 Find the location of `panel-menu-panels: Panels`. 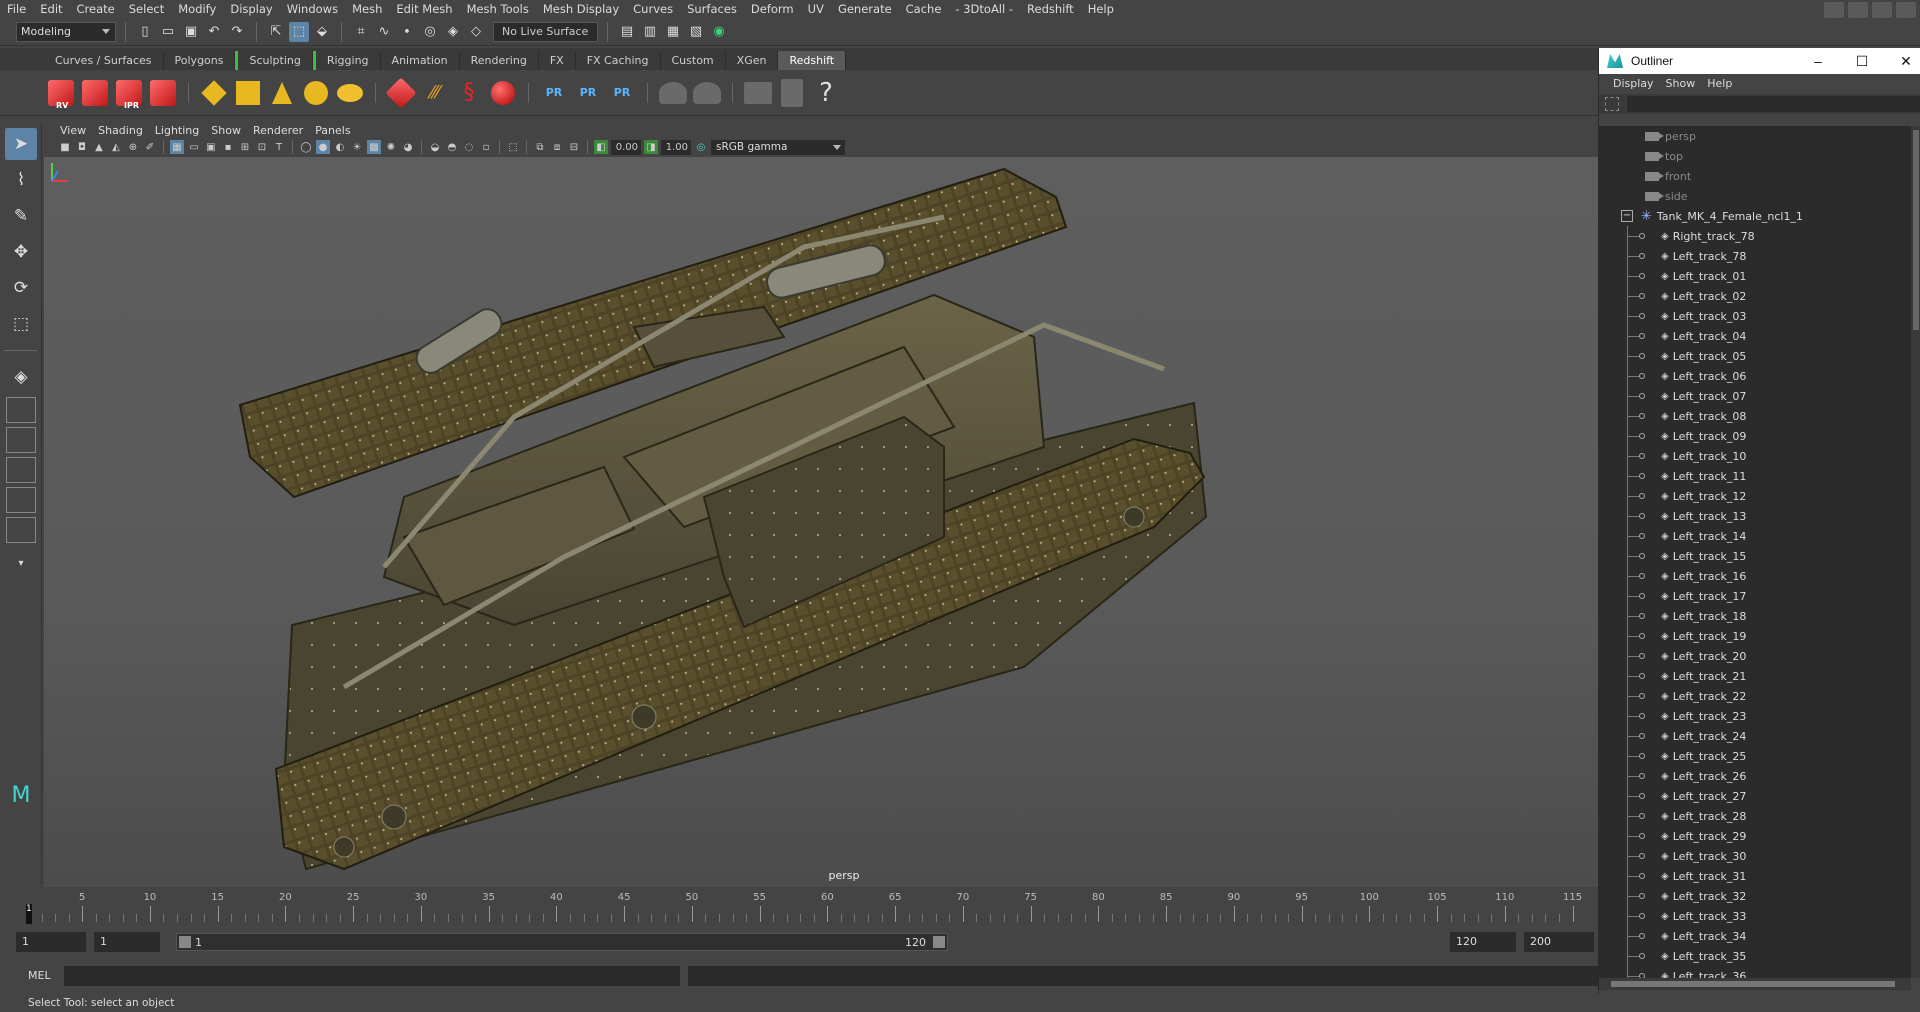

panel-menu-panels: Panels is located at coordinates (332, 130).